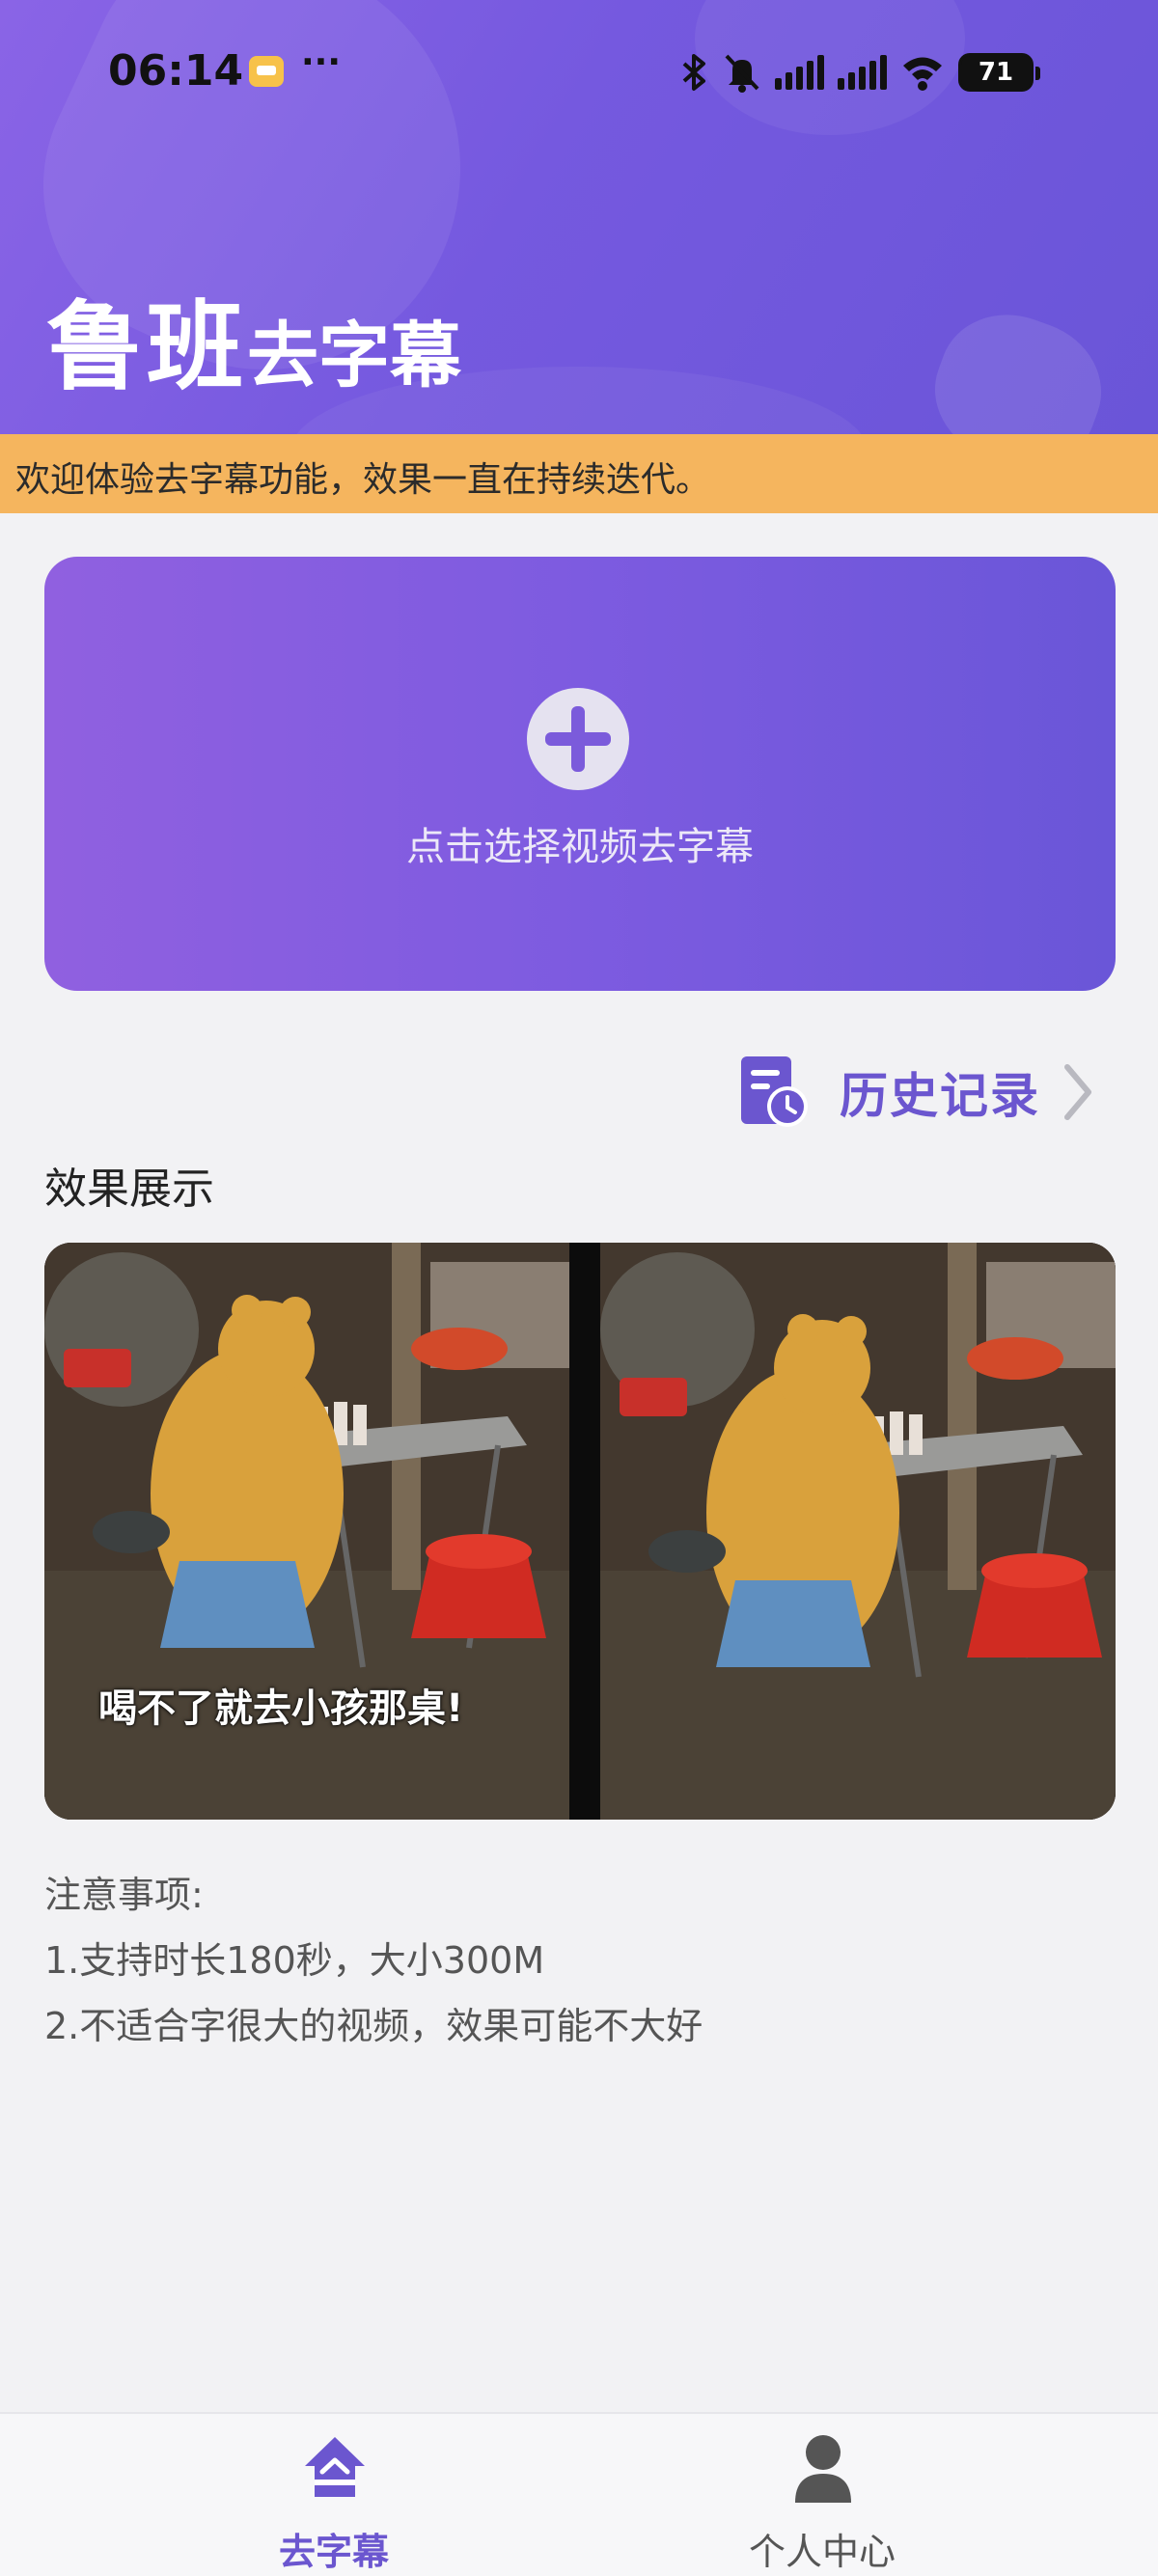 The image size is (1158, 2576). Describe the element at coordinates (922, 74) in the screenshot. I see `wifi-icon` at that location.